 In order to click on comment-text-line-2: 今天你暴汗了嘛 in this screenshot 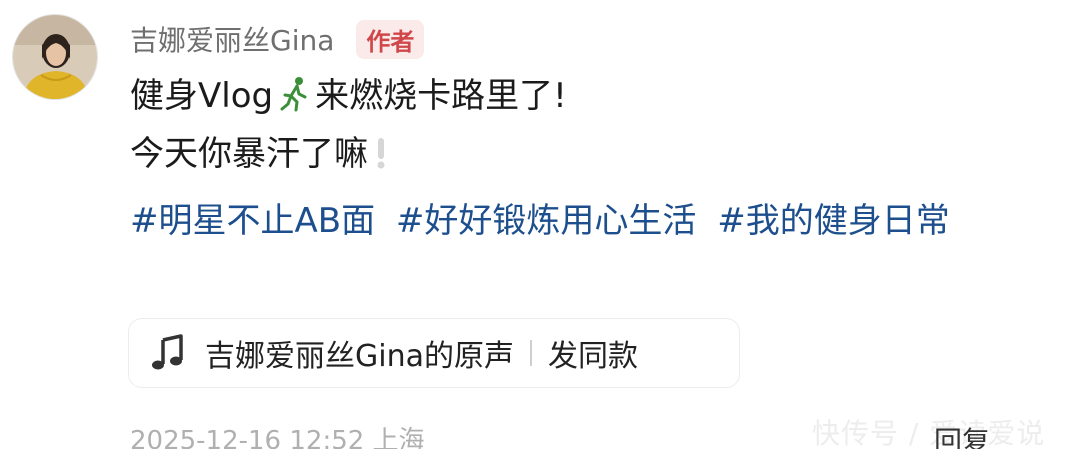, I will do `click(259, 154)`.